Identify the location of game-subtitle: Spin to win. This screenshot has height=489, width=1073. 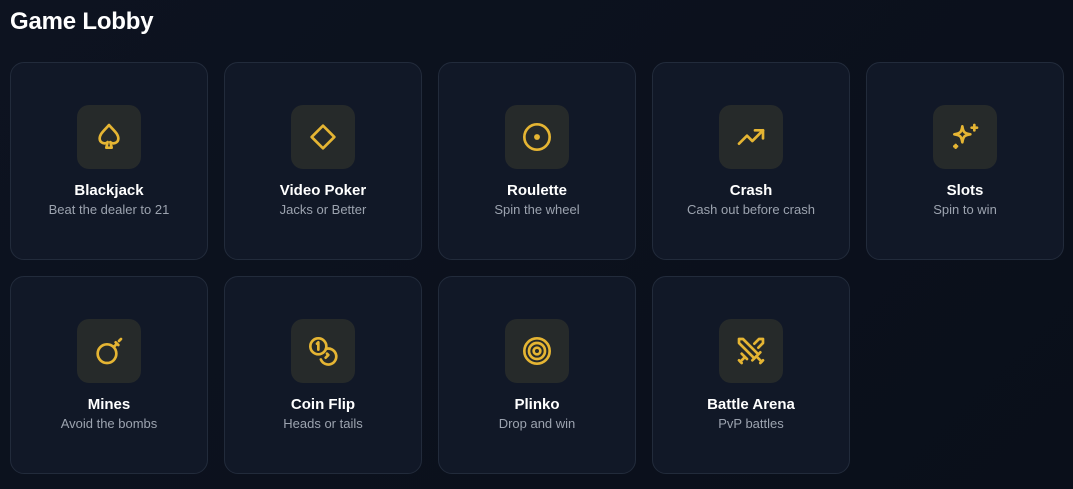
(965, 209).